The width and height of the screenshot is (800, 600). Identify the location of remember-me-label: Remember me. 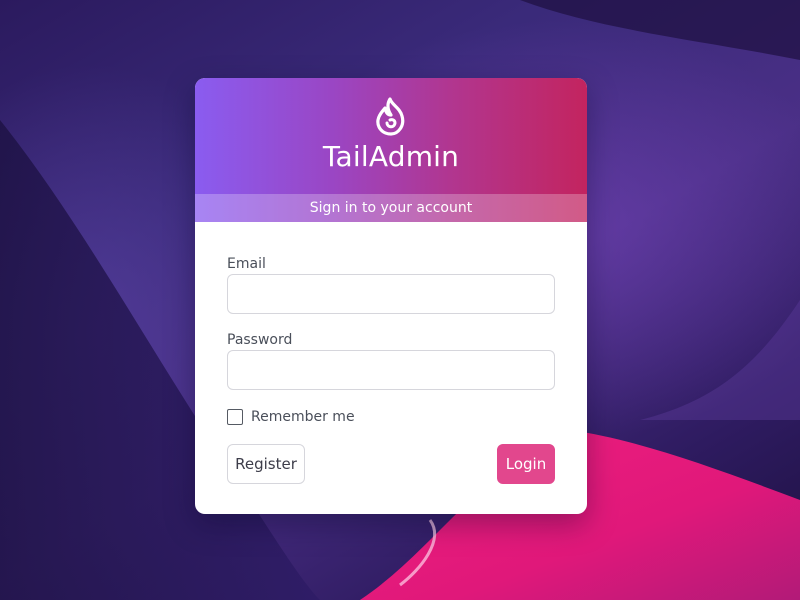
(303, 417).